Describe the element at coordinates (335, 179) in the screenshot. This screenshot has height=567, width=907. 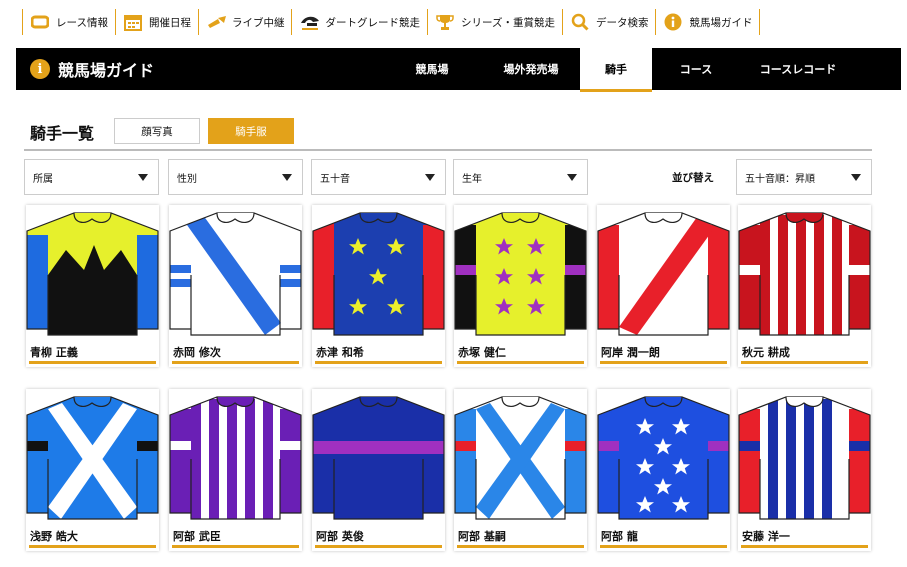
I see `kana-select-label: 五十音` at that location.